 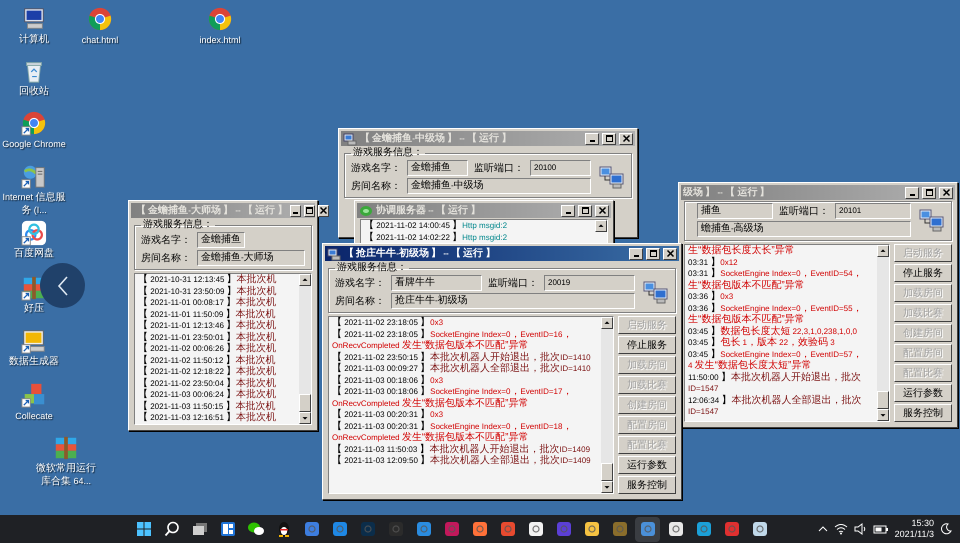 I want to click on speaker-icon, so click(x=860, y=529).